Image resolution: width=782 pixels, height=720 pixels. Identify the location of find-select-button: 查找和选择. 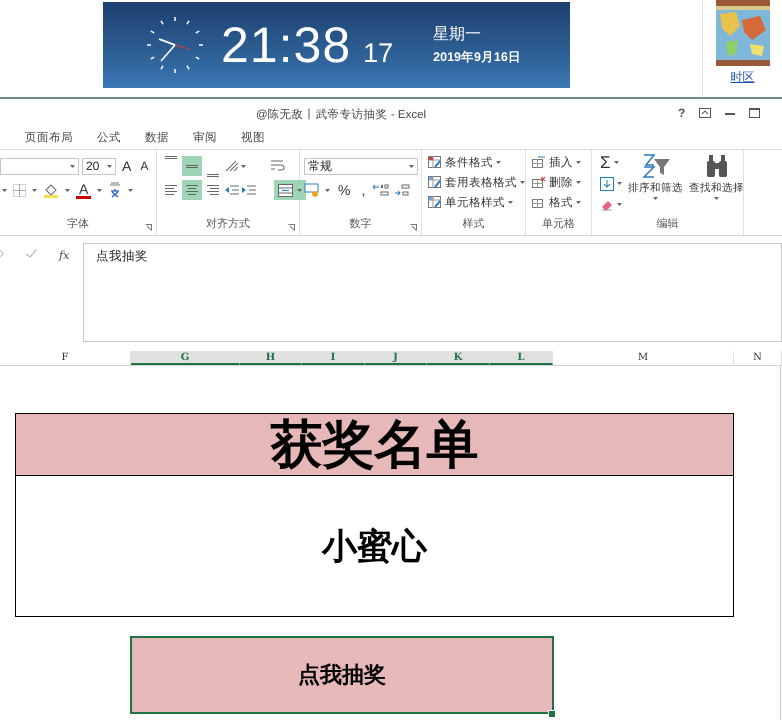
(716, 184).